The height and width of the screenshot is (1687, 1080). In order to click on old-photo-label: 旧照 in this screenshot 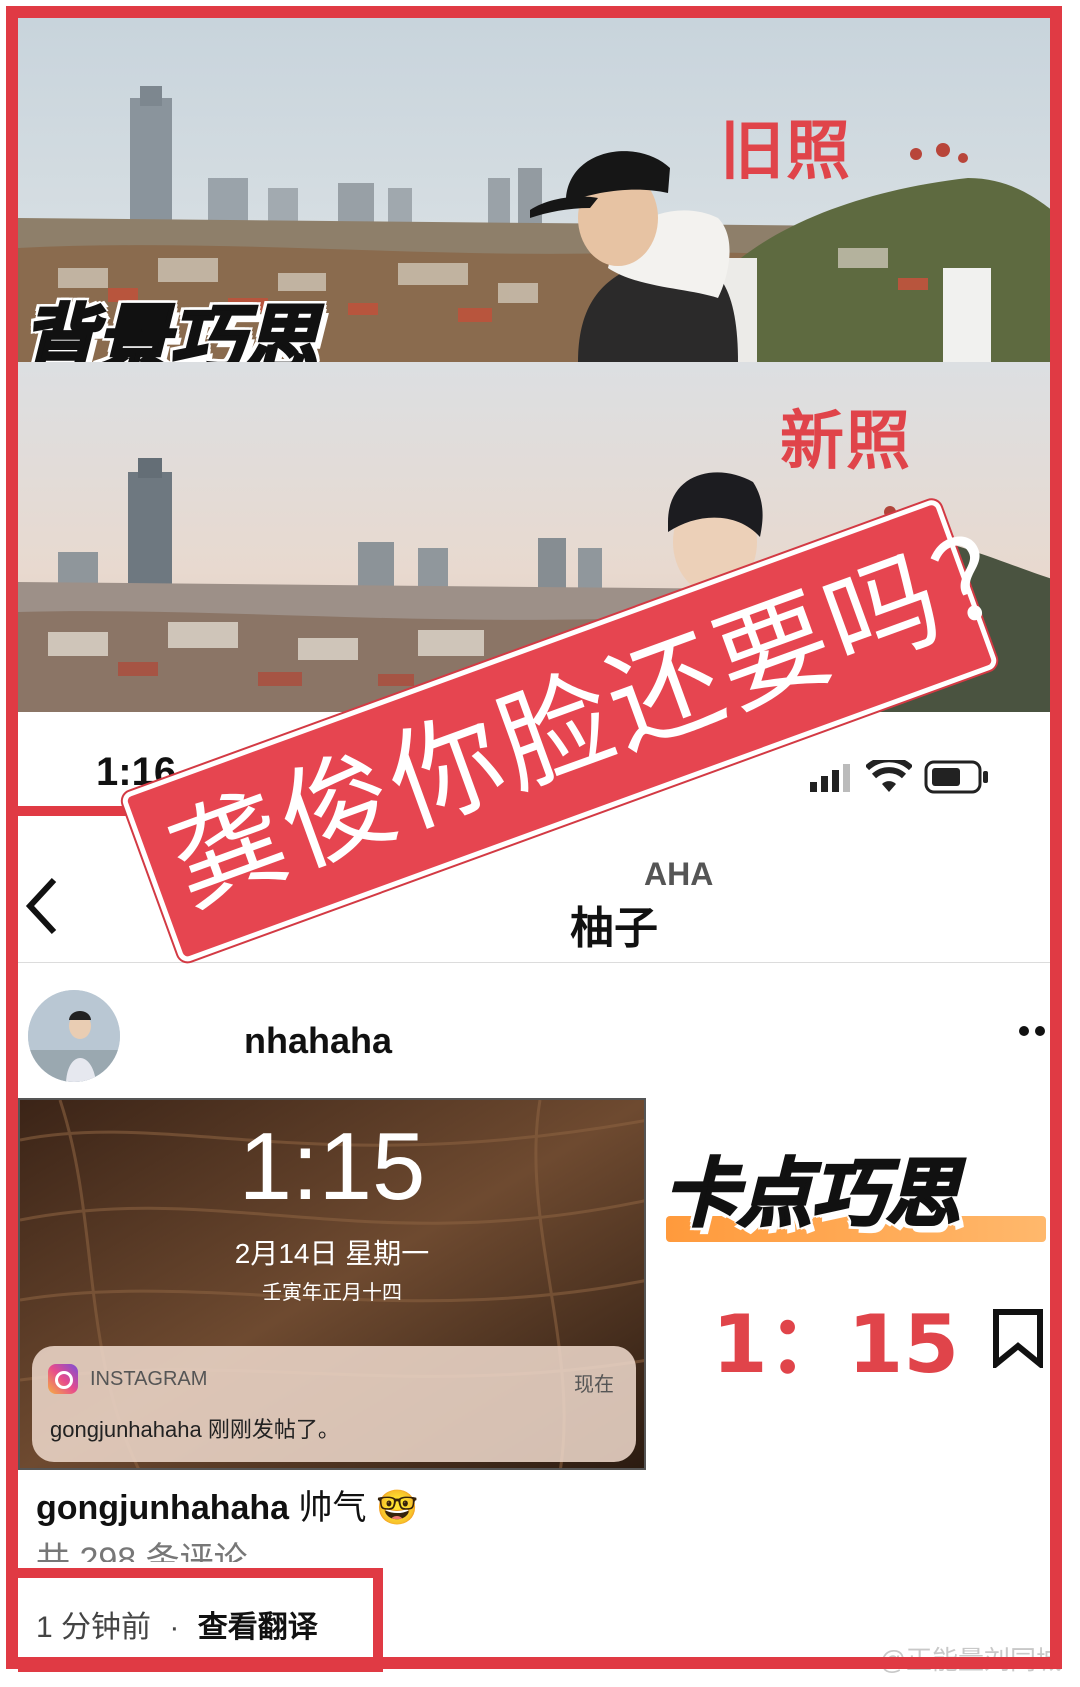, I will do `click(786, 152)`.